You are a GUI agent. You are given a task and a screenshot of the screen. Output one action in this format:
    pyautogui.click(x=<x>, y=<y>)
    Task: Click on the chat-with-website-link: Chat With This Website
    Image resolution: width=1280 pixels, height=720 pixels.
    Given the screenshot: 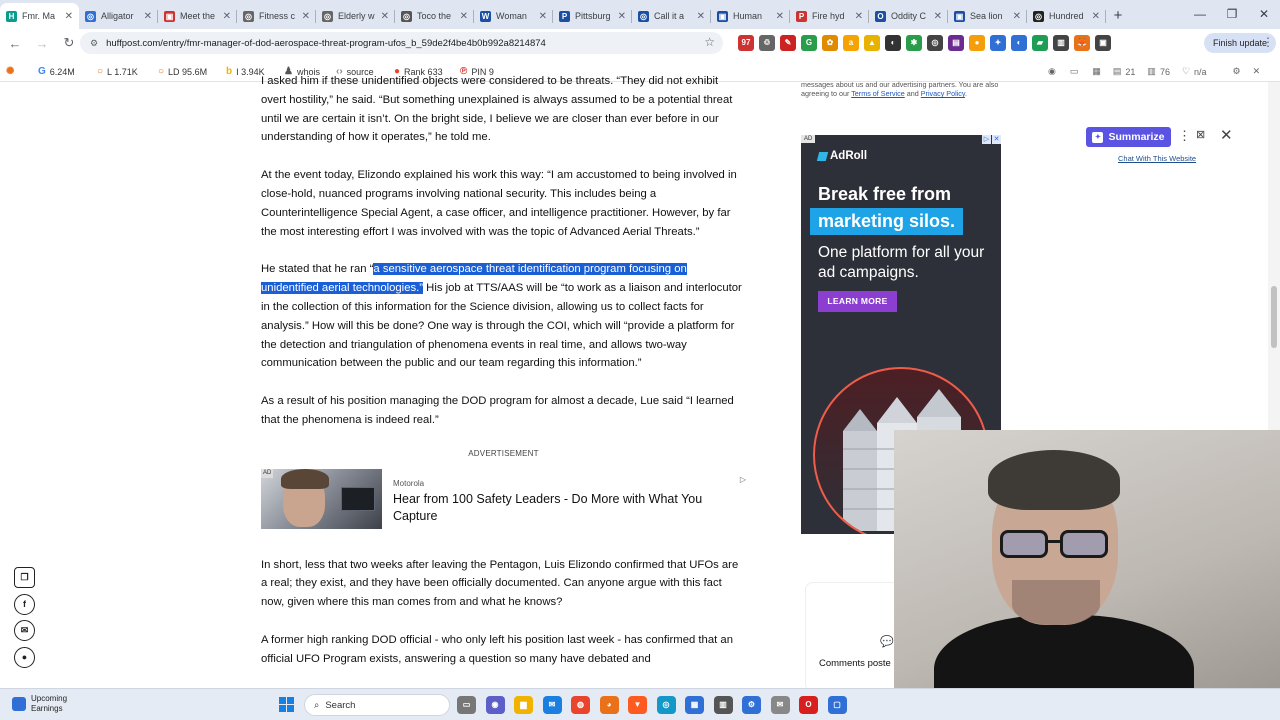 What is the action you would take?
    pyautogui.click(x=1157, y=158)
    